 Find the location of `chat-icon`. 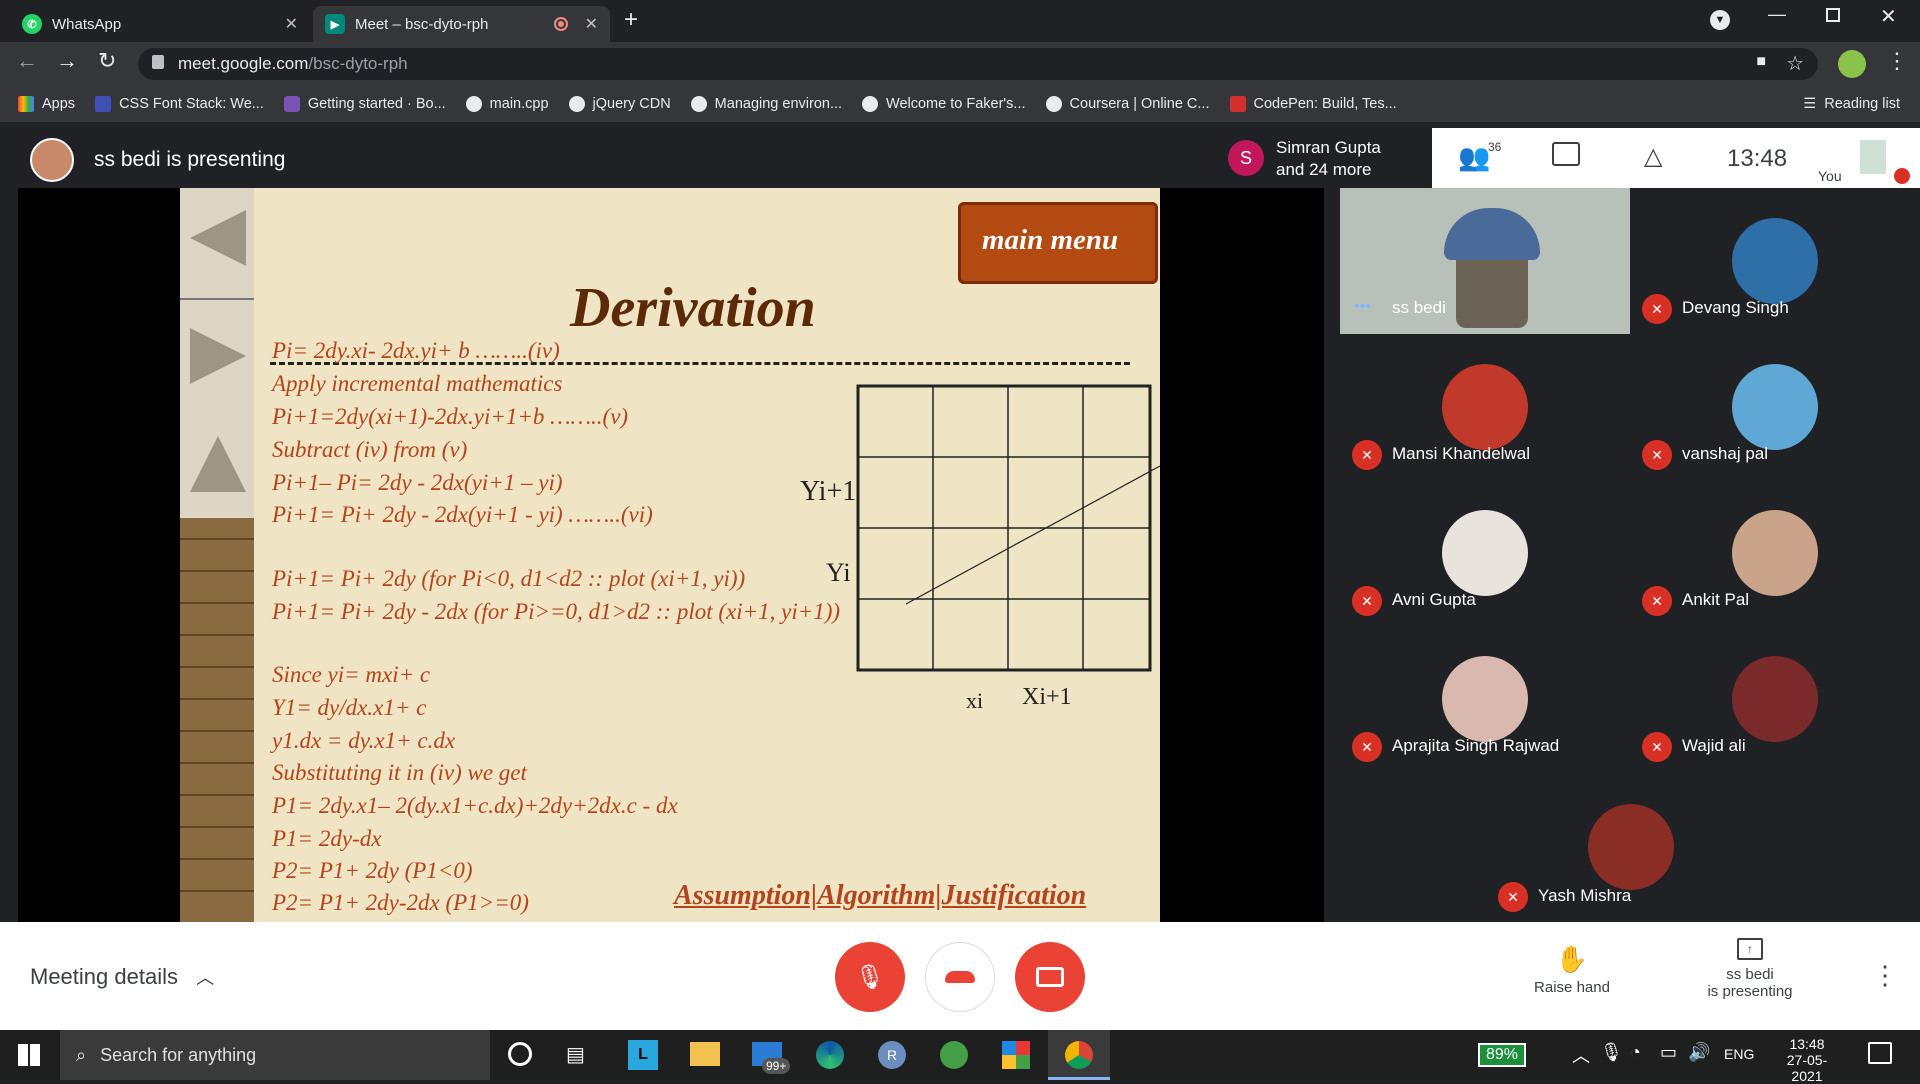

chat-icon is located at coordinates (1566, 154).